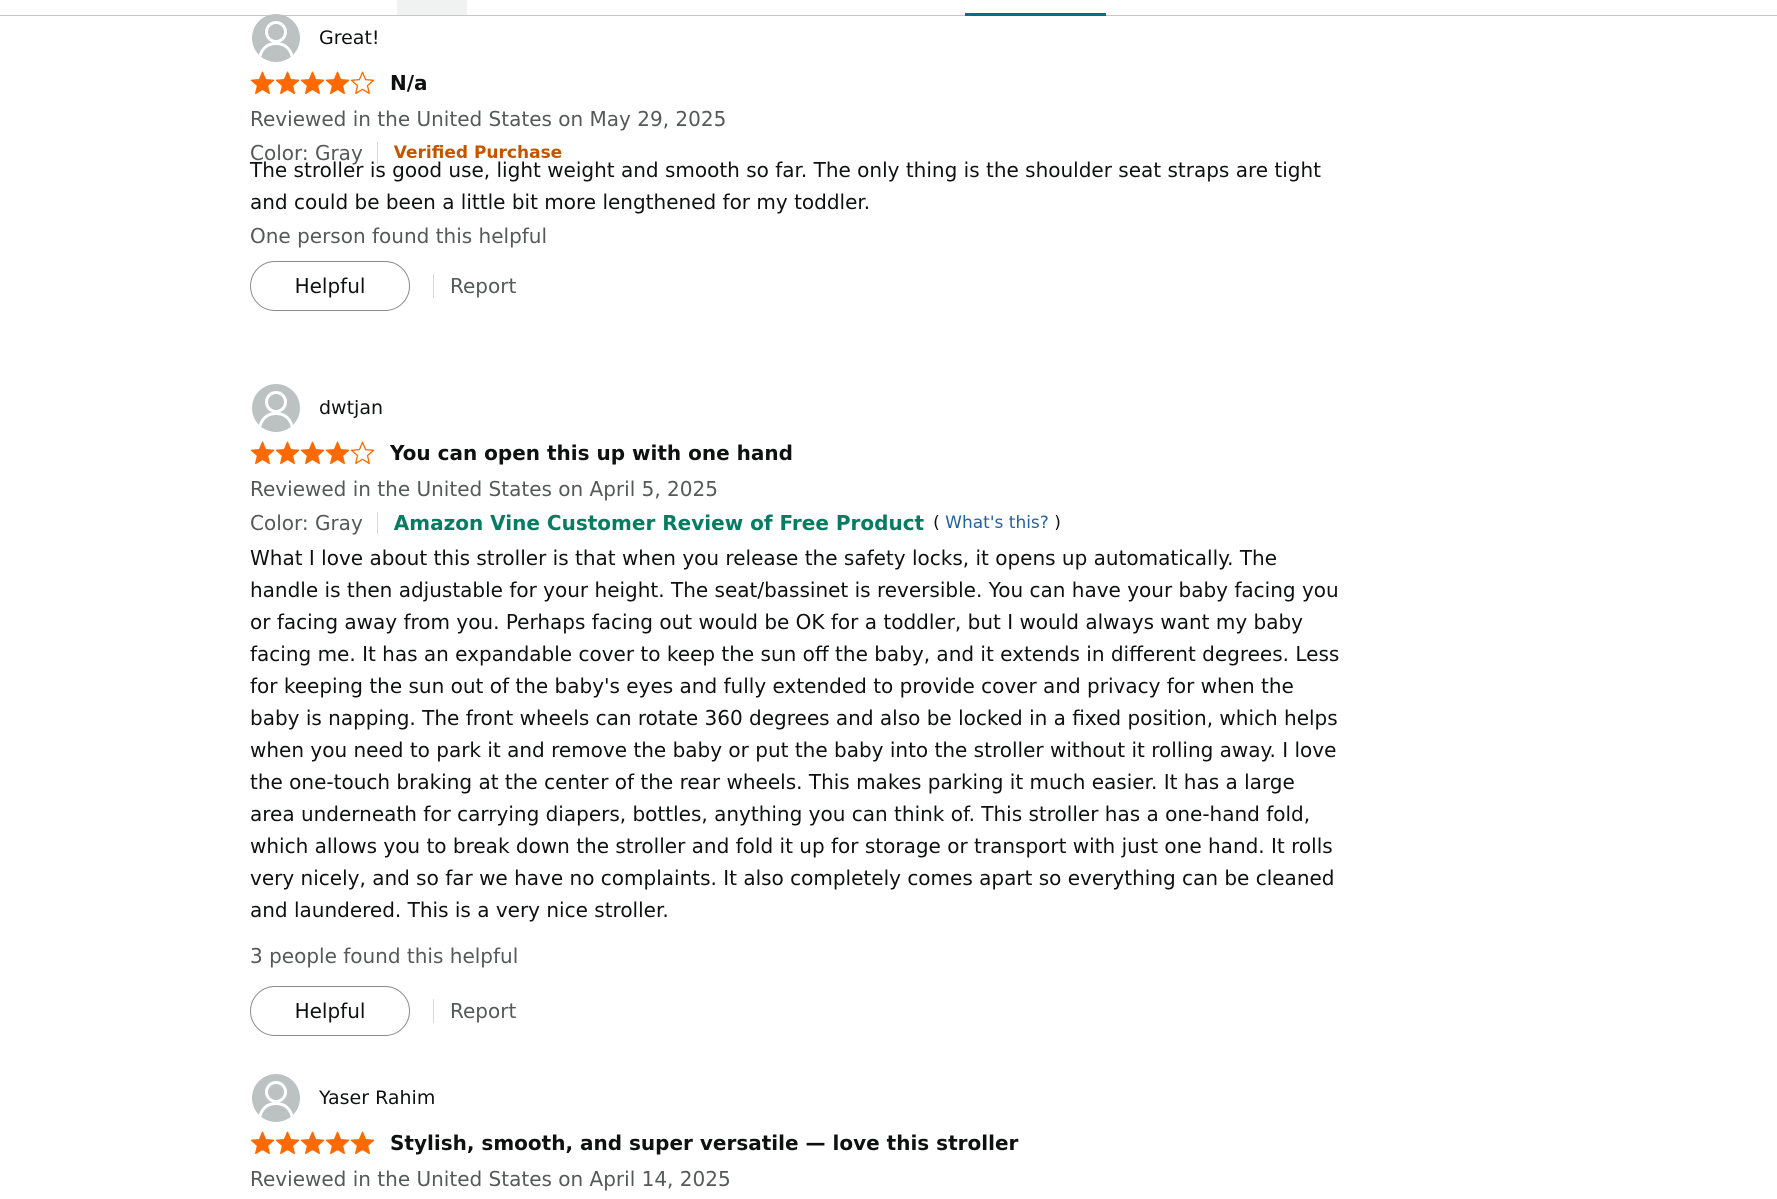 This screenshot has width=1777, height=1199. What do you see at coordinates (384, 956) in the screenshot?
I see `helpful-count: 3 people found this helpful` at bounding box center [384, 956].